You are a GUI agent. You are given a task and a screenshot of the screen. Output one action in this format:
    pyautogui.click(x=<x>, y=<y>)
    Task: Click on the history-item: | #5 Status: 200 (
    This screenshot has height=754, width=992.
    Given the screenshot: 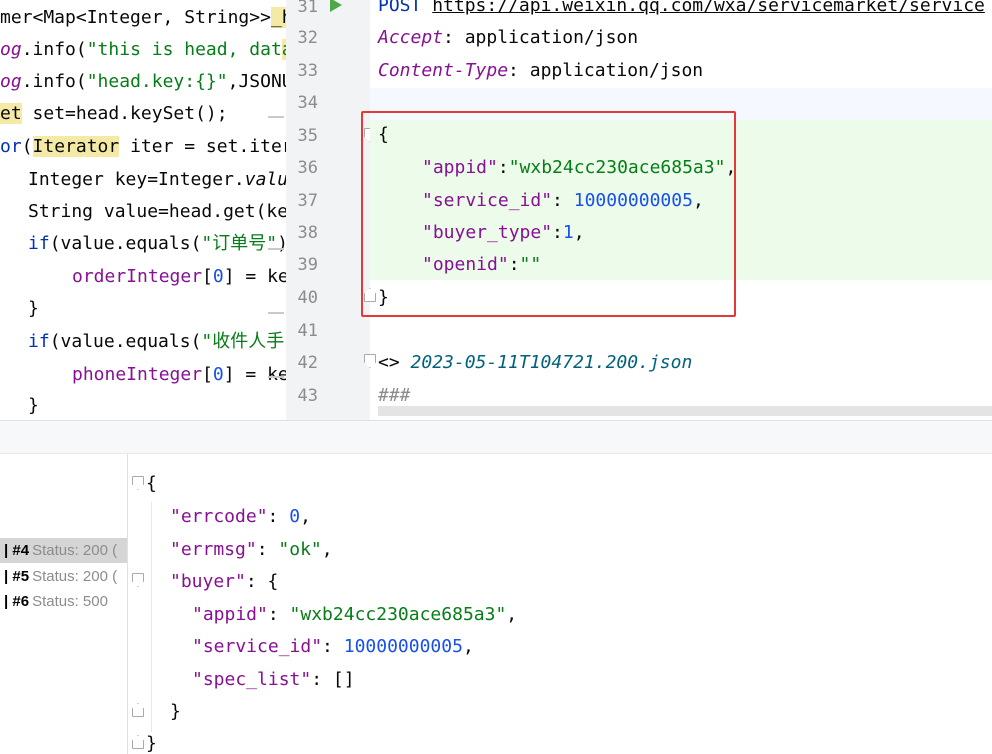 What is the action you would take?
    pyautogui.click(x=63, y=576)
    